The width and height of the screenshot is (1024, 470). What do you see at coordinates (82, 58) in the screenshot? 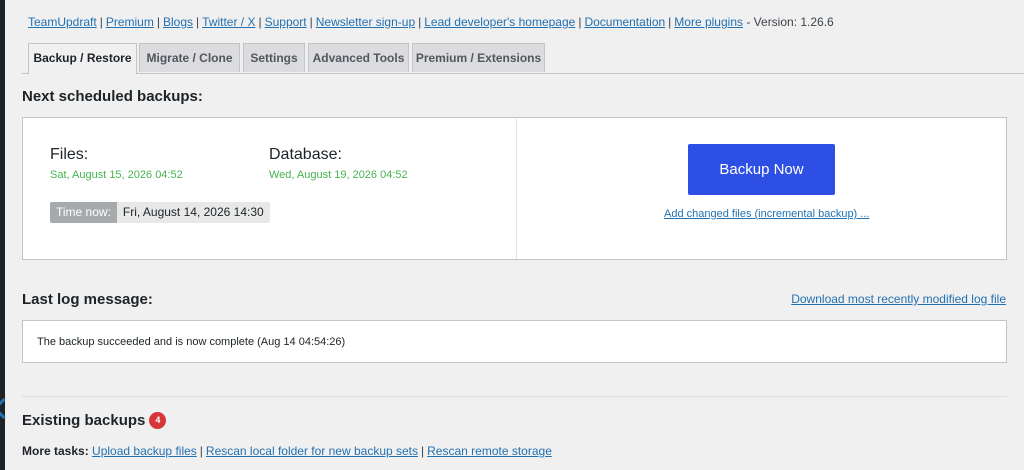
I see `tab-backup-restore: Backup / Restore` at bounding box center [82, 58].